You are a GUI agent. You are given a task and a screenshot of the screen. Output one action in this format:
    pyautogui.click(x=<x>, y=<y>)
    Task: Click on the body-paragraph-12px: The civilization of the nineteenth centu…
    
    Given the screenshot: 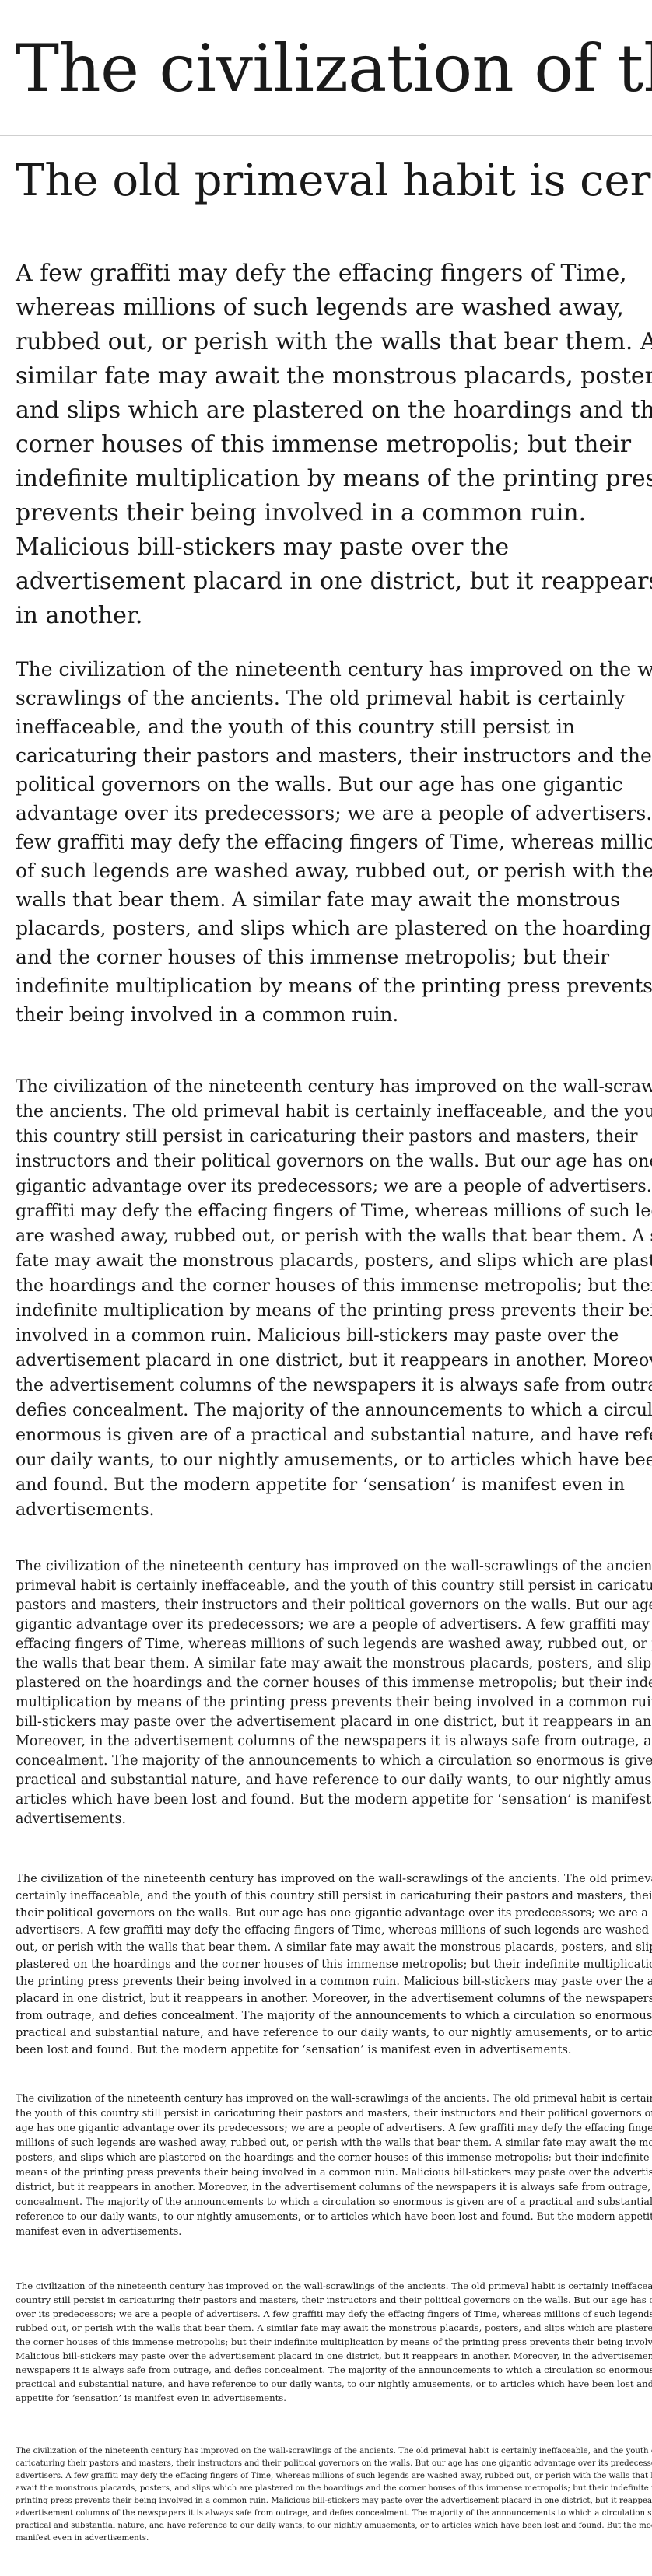 What is the action you would take?
    pyautogui.click(x=334, y=2341)
    